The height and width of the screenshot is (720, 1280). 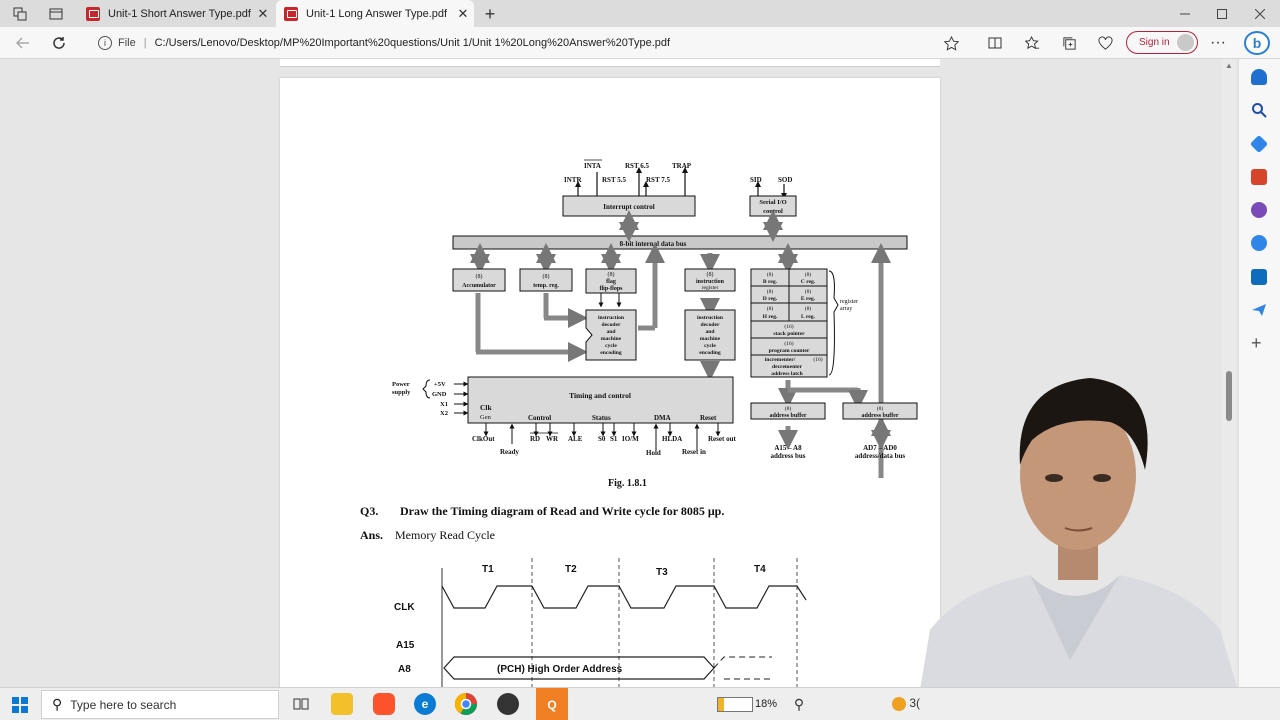 What do you see at coordinates (1229, 65) in the screenshot?
I see `scroll-up-icon: ▲` at bounding box center [1229, 65].